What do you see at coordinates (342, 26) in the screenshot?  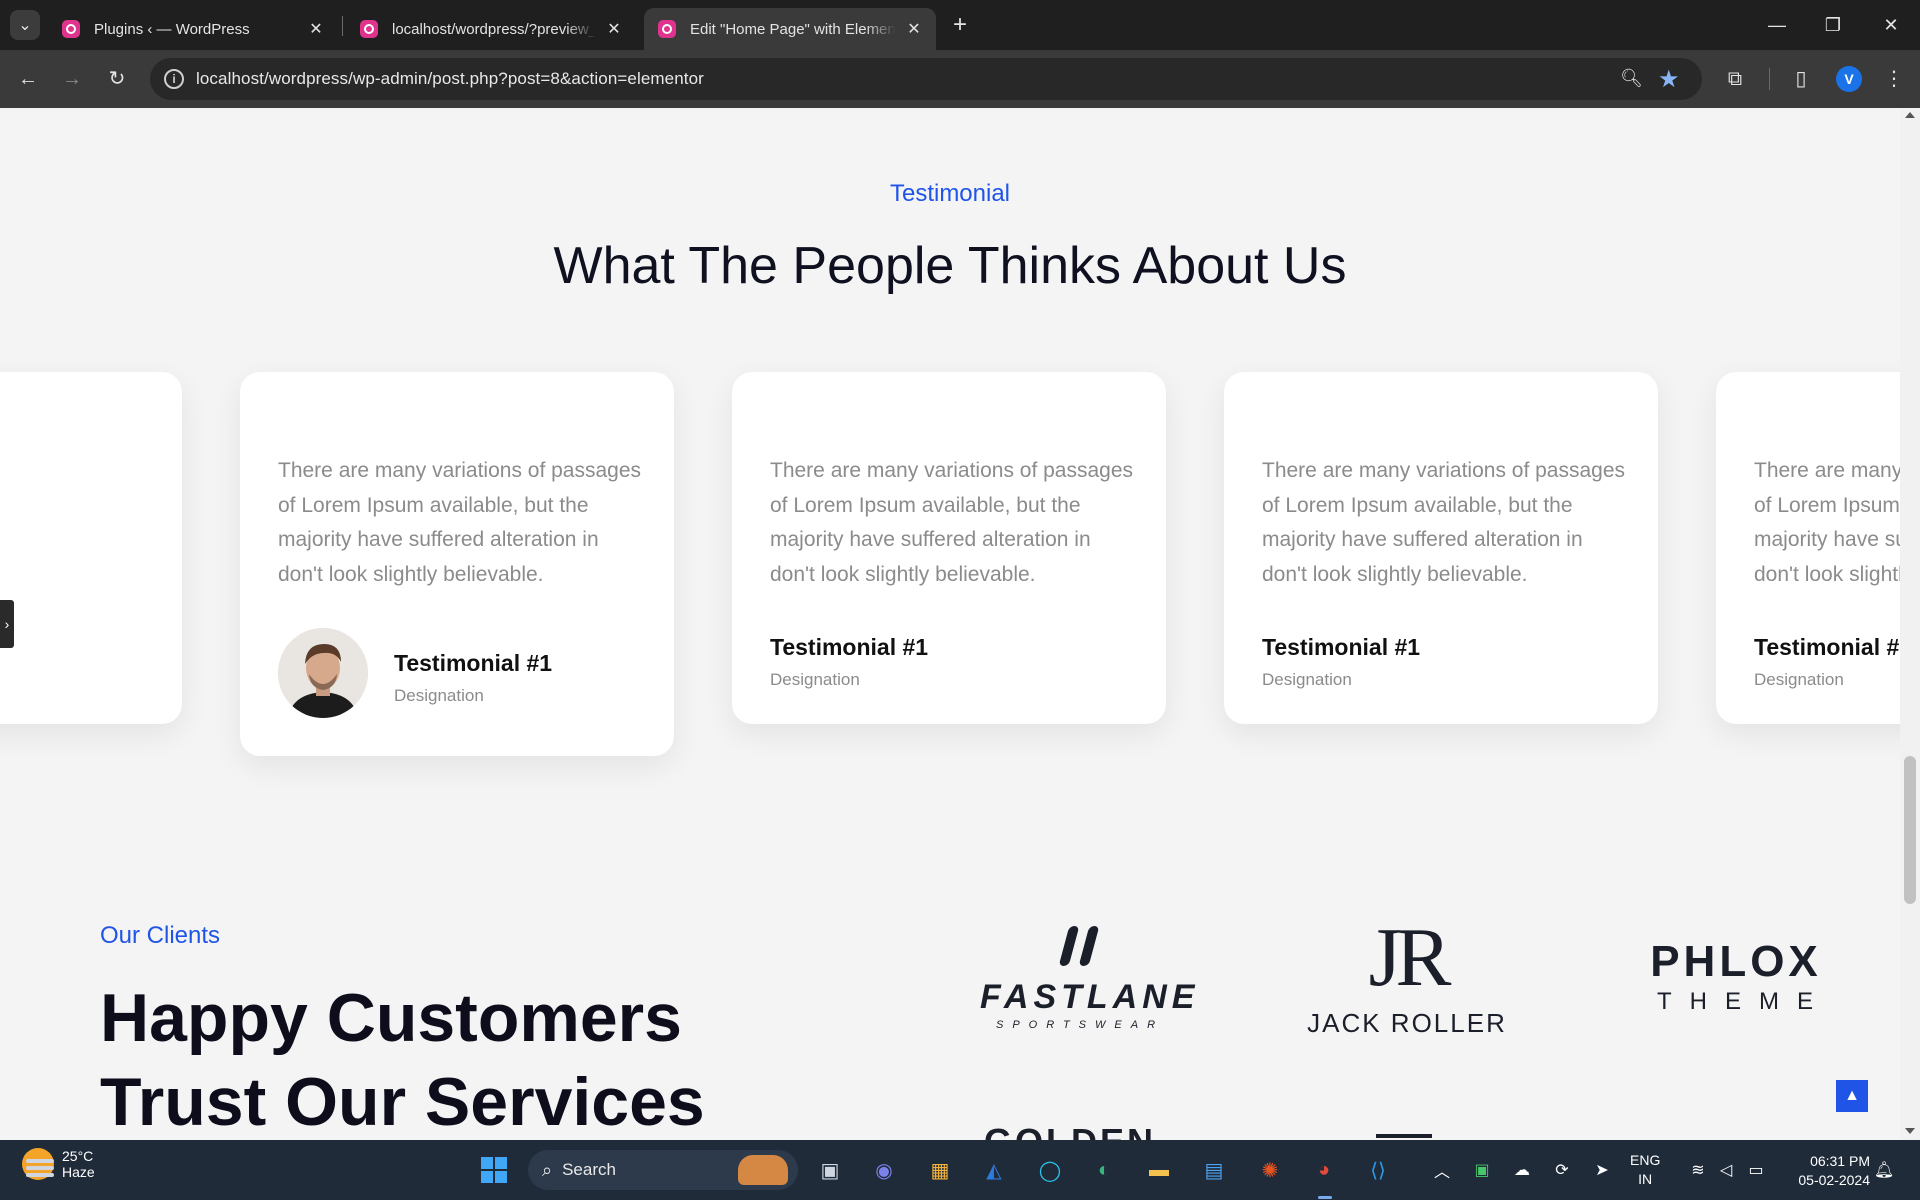 I see `tab-separator` at bounding box center [342, 26].